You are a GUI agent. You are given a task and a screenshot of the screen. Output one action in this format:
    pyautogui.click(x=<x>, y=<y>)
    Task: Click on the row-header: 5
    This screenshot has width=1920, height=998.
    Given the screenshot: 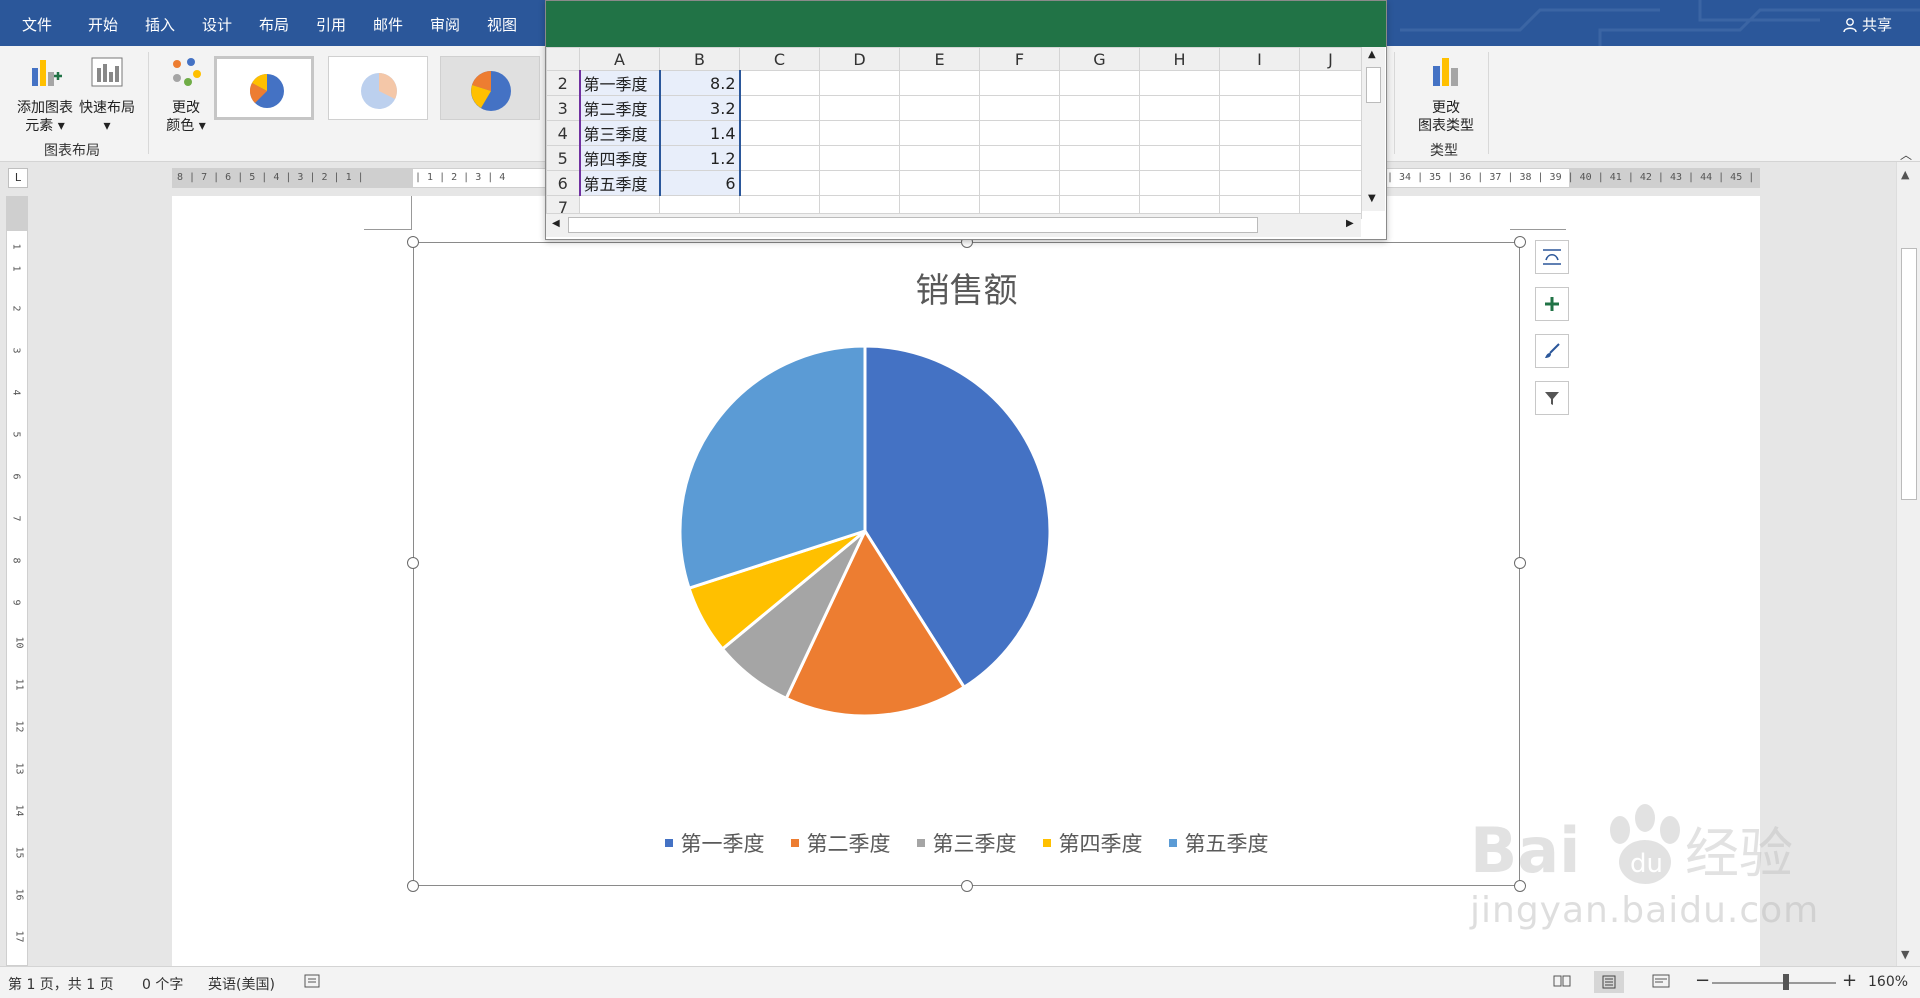 What is the action you would take?
    pyautogui.click(x=563, y=158)
    